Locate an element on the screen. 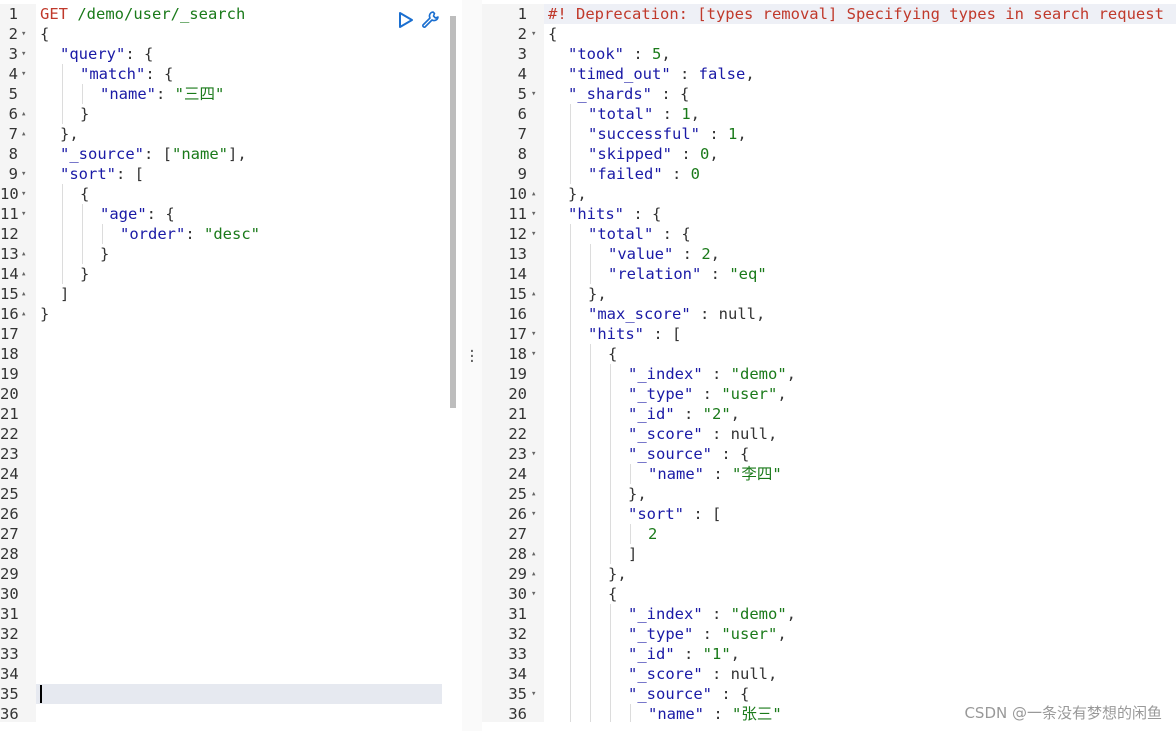 The width and height of the screenshot is (1176, 731). code-token: "max_score" is located at coordinates (639, 314).